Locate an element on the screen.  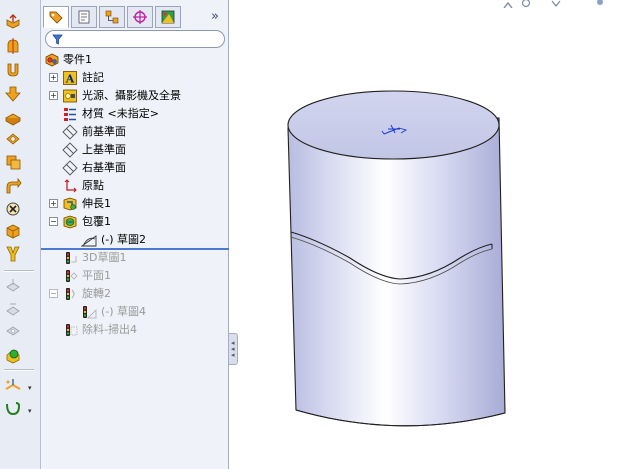
filter-icon is located at coordinates (57, 39).